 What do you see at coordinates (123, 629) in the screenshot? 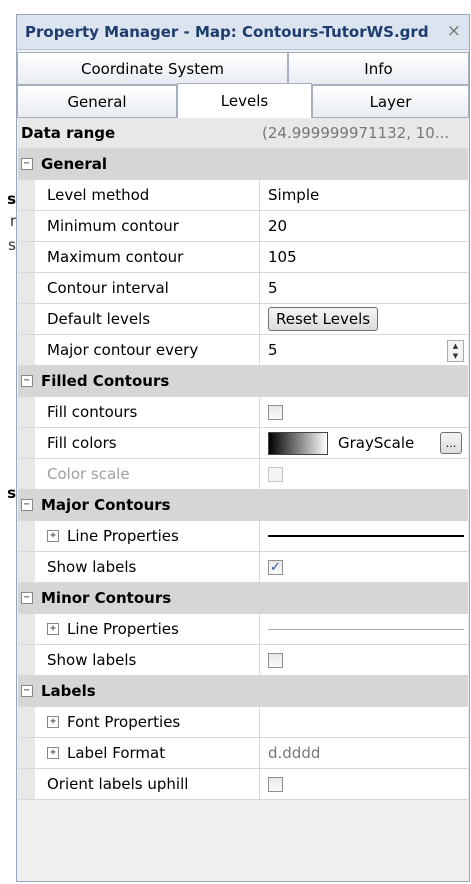
I see `minor-line-properties-label: Line Properties` at bounding box center [123, 629].